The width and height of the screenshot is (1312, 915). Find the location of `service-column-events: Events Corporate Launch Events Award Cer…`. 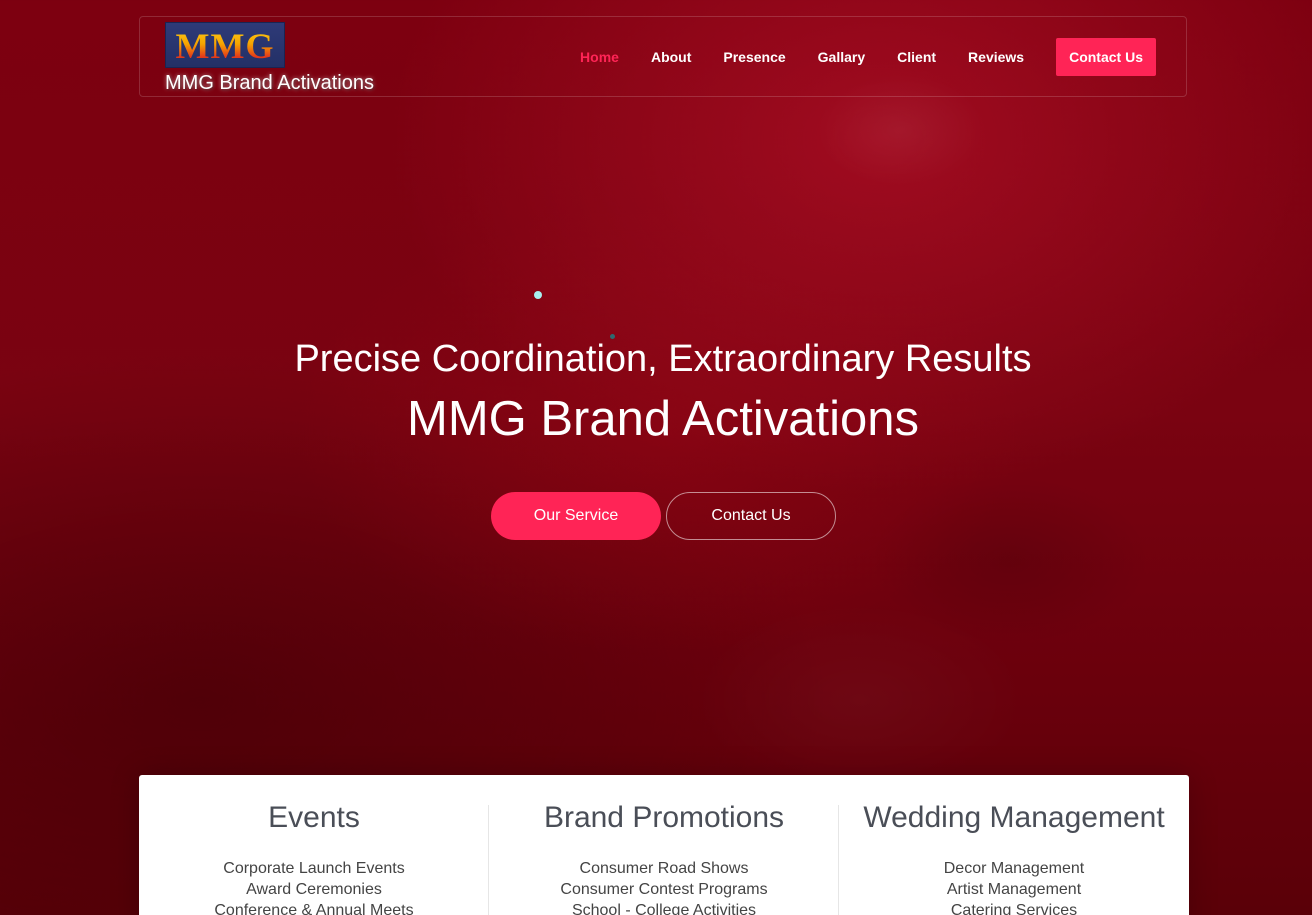

service-column-events: Events Corporate Launch Events Award Cer… is located at coordinates (314, 845).